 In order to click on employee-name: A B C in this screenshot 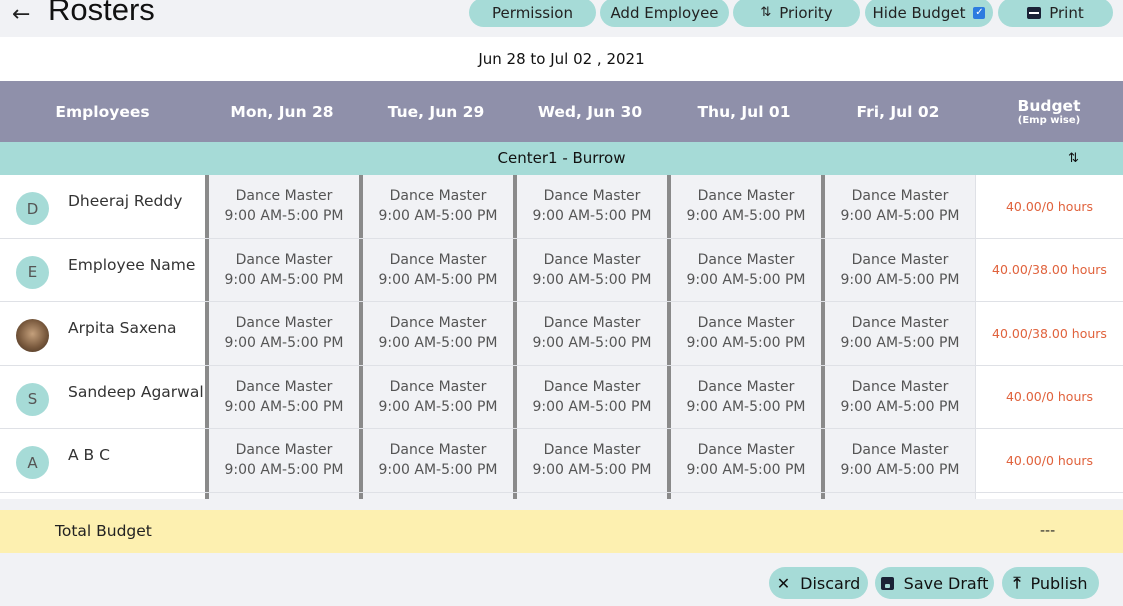, I will do `click(89, 455)`.